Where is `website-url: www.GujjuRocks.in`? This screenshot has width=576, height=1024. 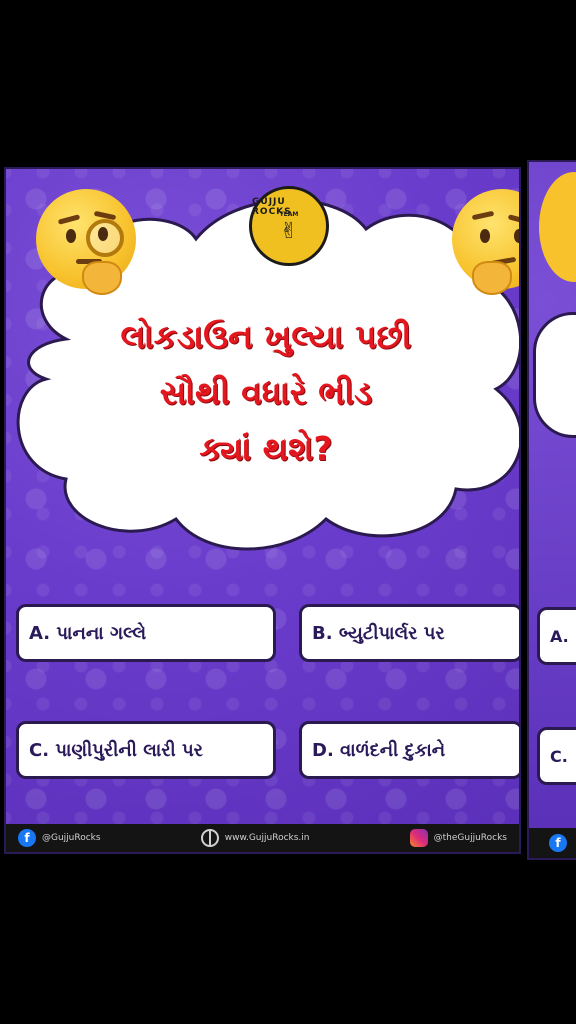 website-url: www.GujjuRocks.in is located at coordinates (267, 838).